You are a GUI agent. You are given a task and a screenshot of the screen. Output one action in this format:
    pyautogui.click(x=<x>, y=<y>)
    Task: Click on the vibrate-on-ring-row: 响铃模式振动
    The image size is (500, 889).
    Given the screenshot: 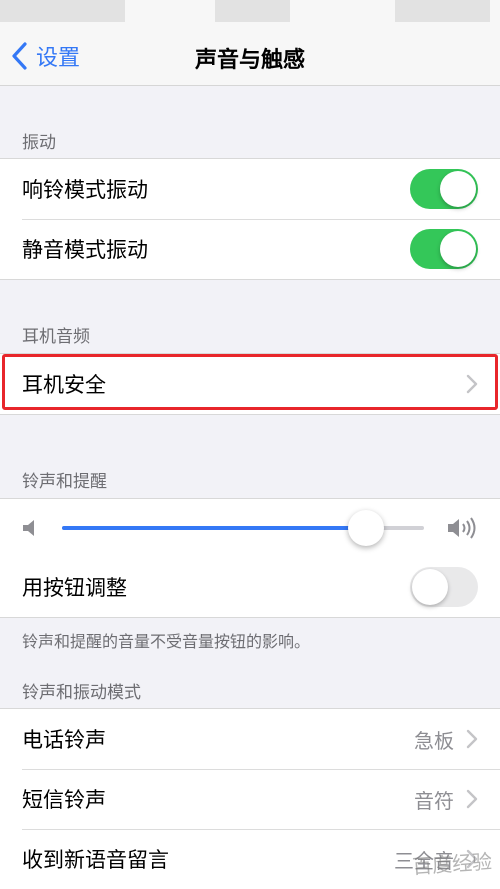 What is the action you would take?
    pyautogui.click(x=250, y=189)
    